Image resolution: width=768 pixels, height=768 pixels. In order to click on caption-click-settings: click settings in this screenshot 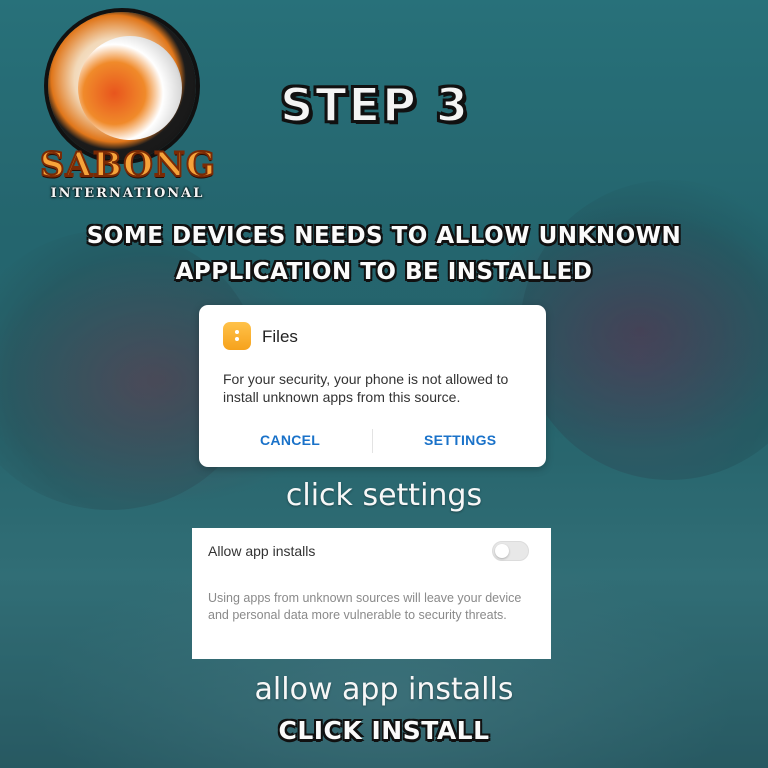, I will do `click(384, 495)`.